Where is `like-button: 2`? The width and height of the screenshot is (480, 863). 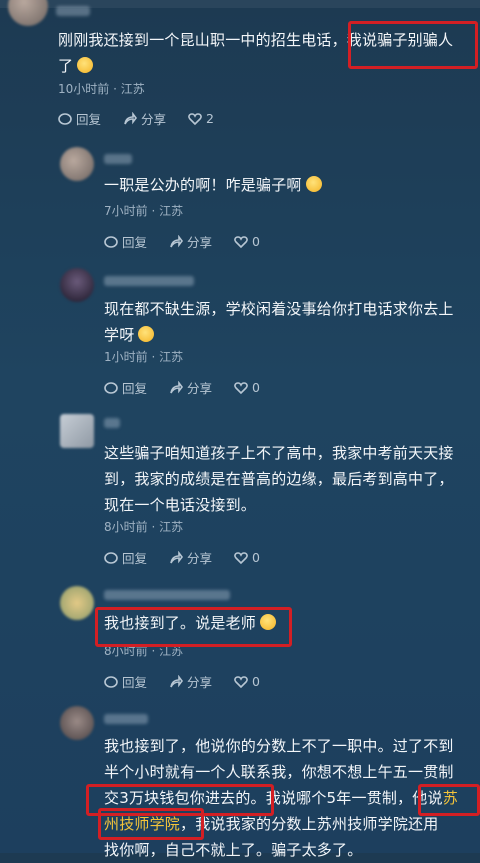 like-button: 2 is located at coordinates (201, 118).